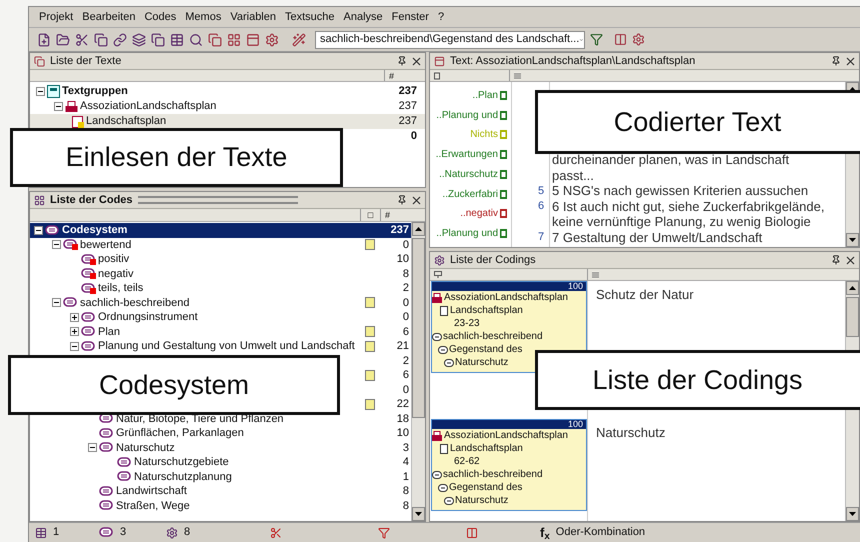 This screenshot has height=542, width=860. I want to click on segment-text: Naturschutz, so click(631, 432).